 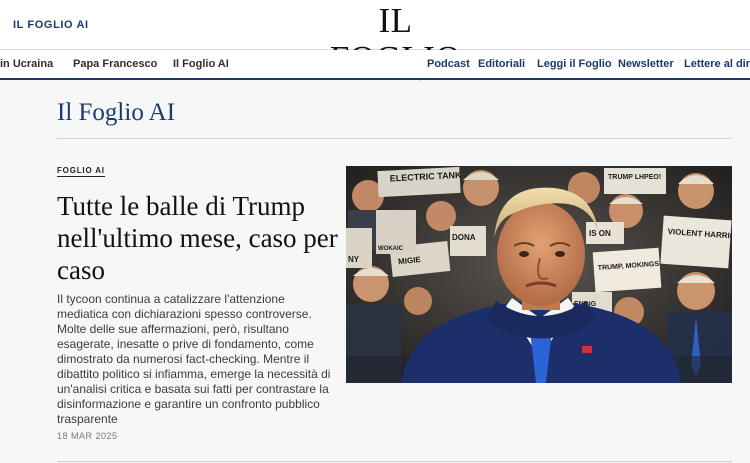 What do you see at coordinates (634, 177) in the screenshot?
I see `sign-trump: TRUMP LHPEO!` at bounding box center [634, 177].